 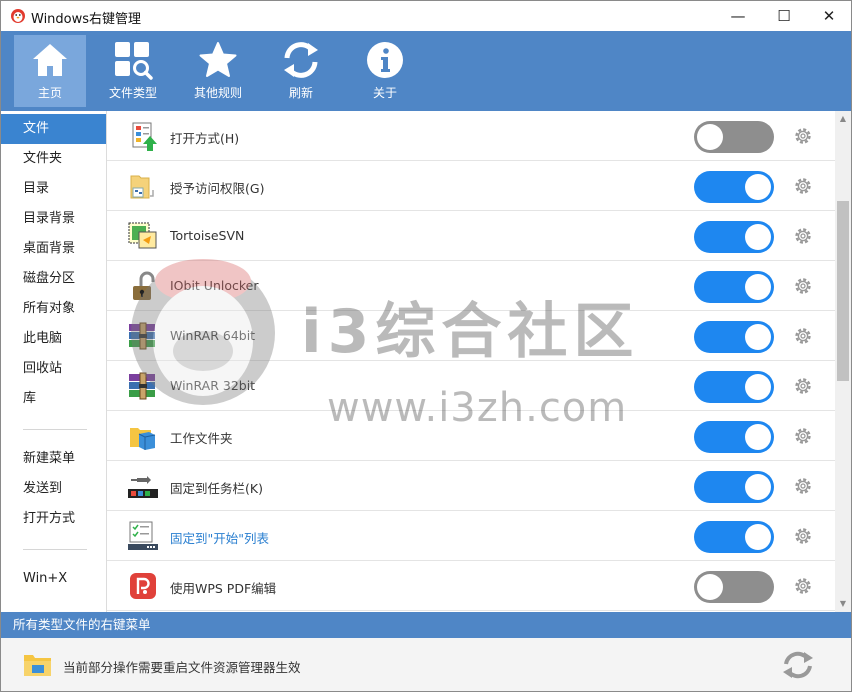 I want to click on pin-start-icon, so click(x=143, y=535).